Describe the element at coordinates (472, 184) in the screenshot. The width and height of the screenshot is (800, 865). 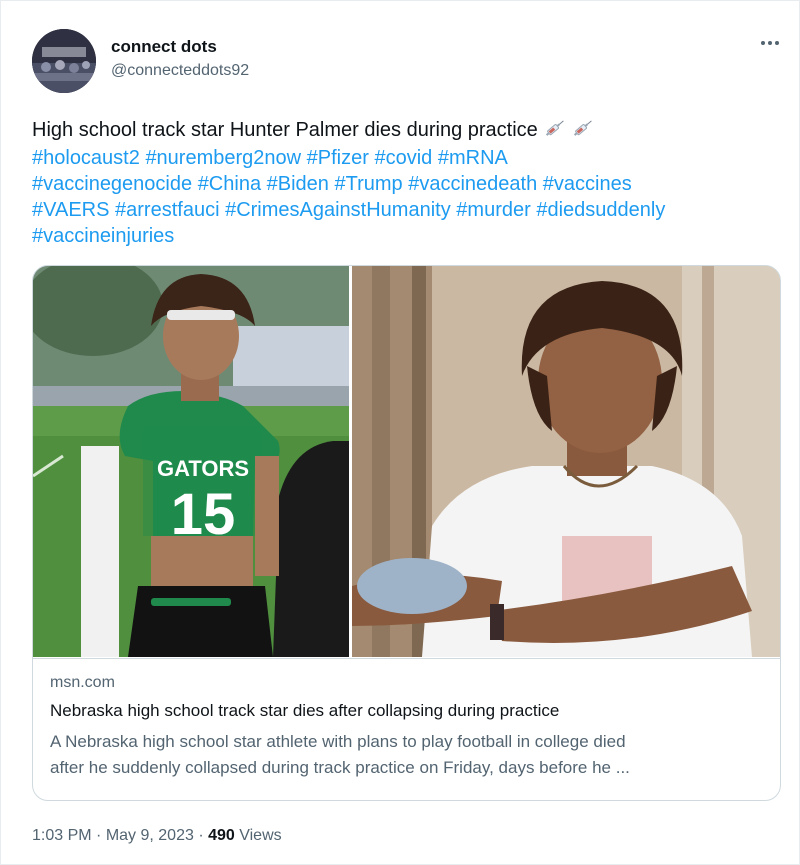
I see `hashtag-link: #vaccinedeath` at that location.